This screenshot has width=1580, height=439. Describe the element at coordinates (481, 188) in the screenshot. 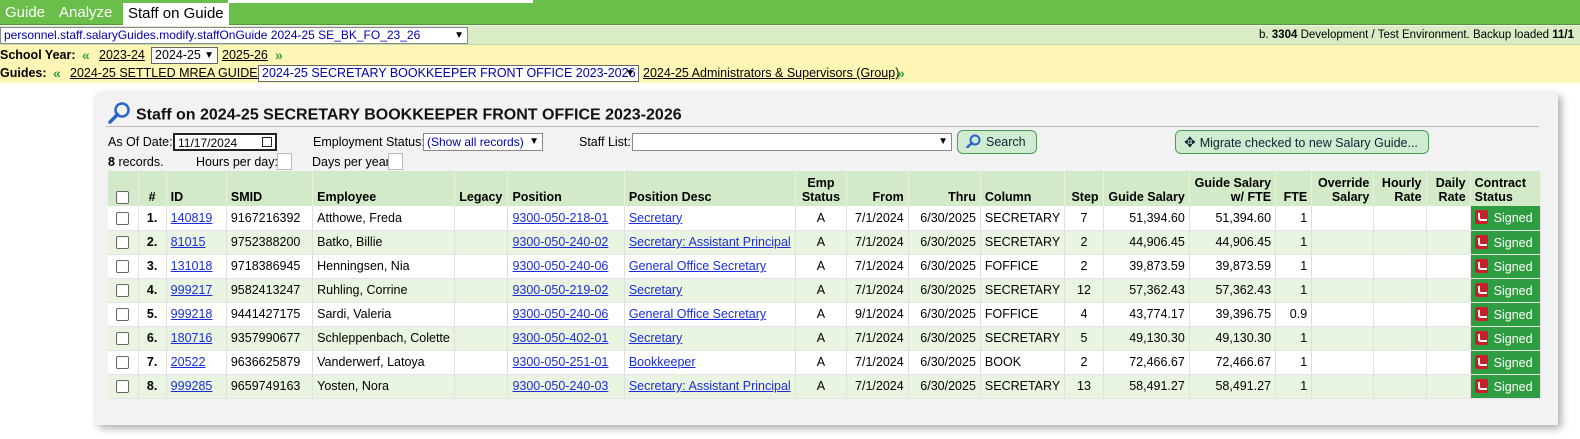

I see `col-legacy: Legacy` at that location.